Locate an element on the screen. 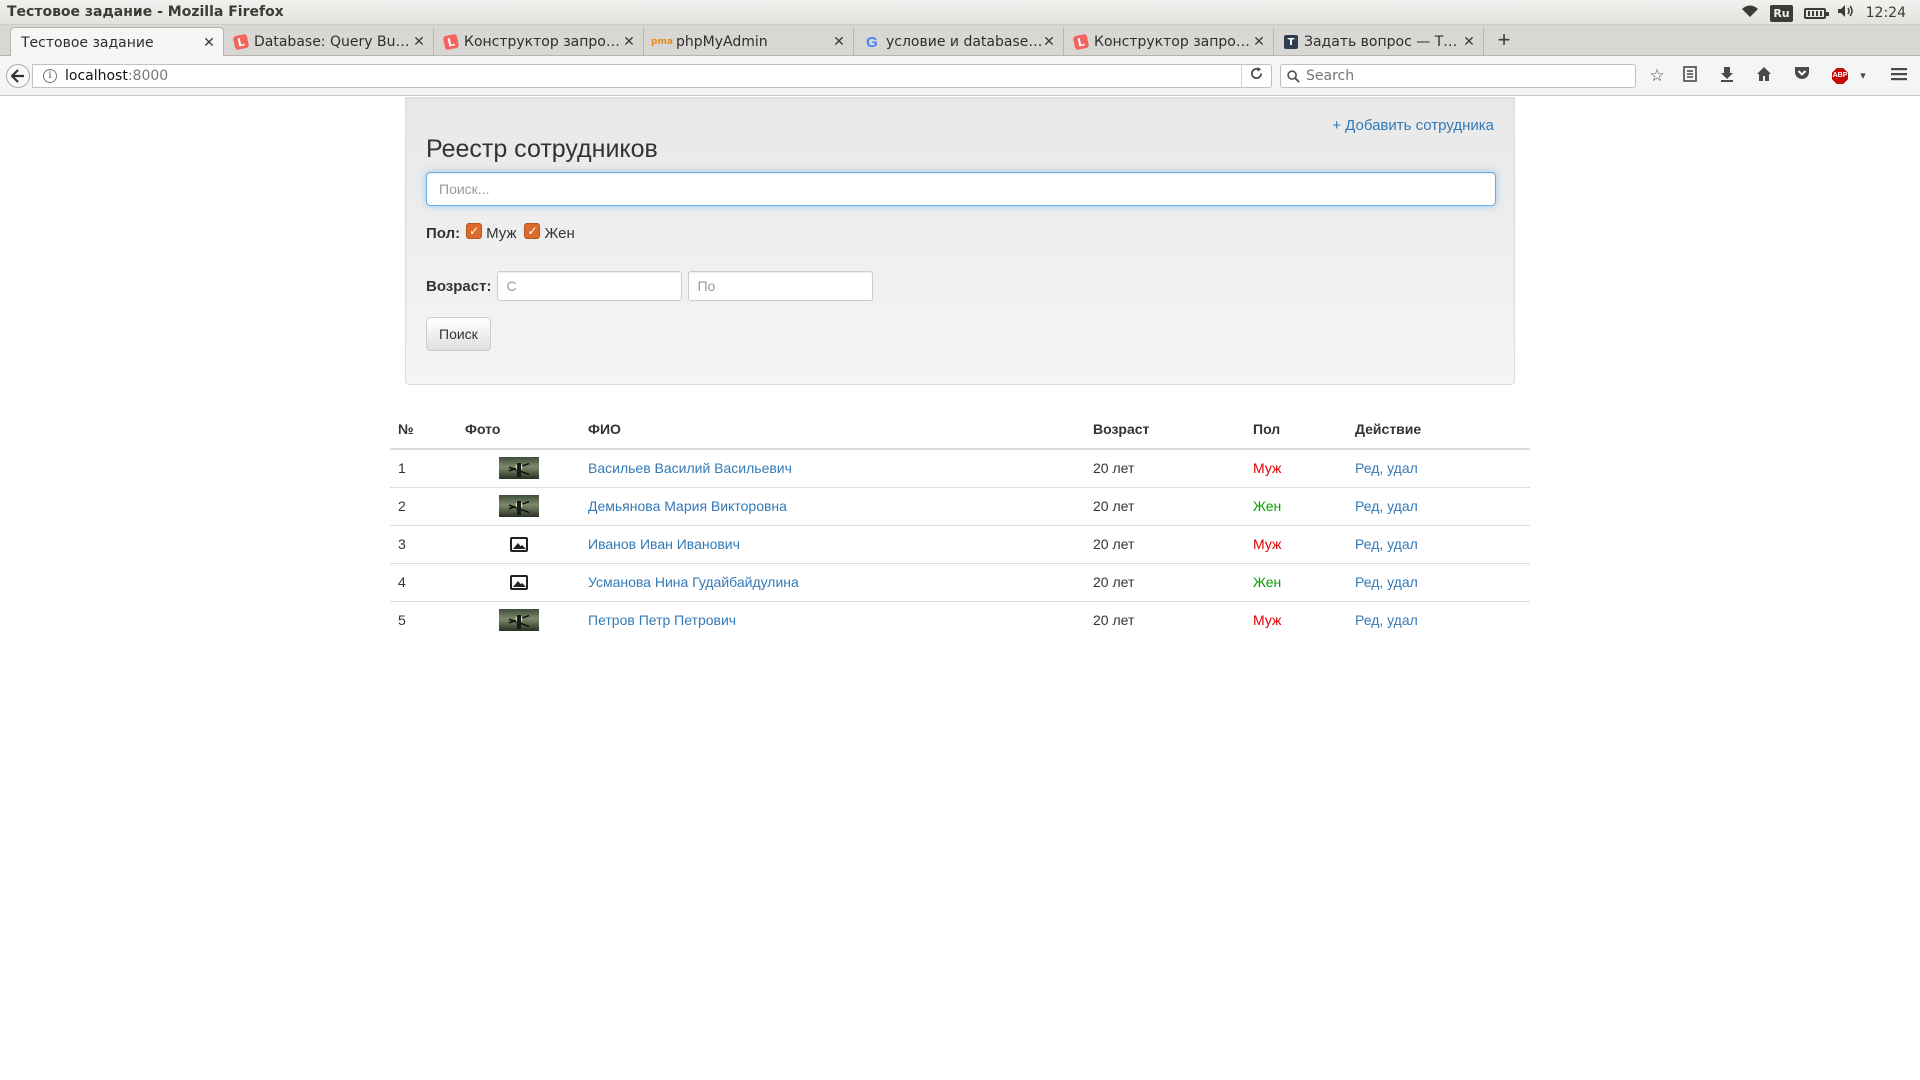  wifi-icon is located at coordinates (1750, 13).